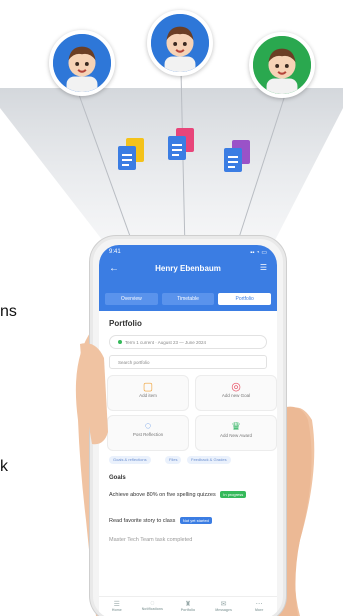 This screenshot has width=343, height=616. What do you see at coordinates (94, 394) in the screenshot?
I see `thumb-illustration` at bounding box center [94, 394].